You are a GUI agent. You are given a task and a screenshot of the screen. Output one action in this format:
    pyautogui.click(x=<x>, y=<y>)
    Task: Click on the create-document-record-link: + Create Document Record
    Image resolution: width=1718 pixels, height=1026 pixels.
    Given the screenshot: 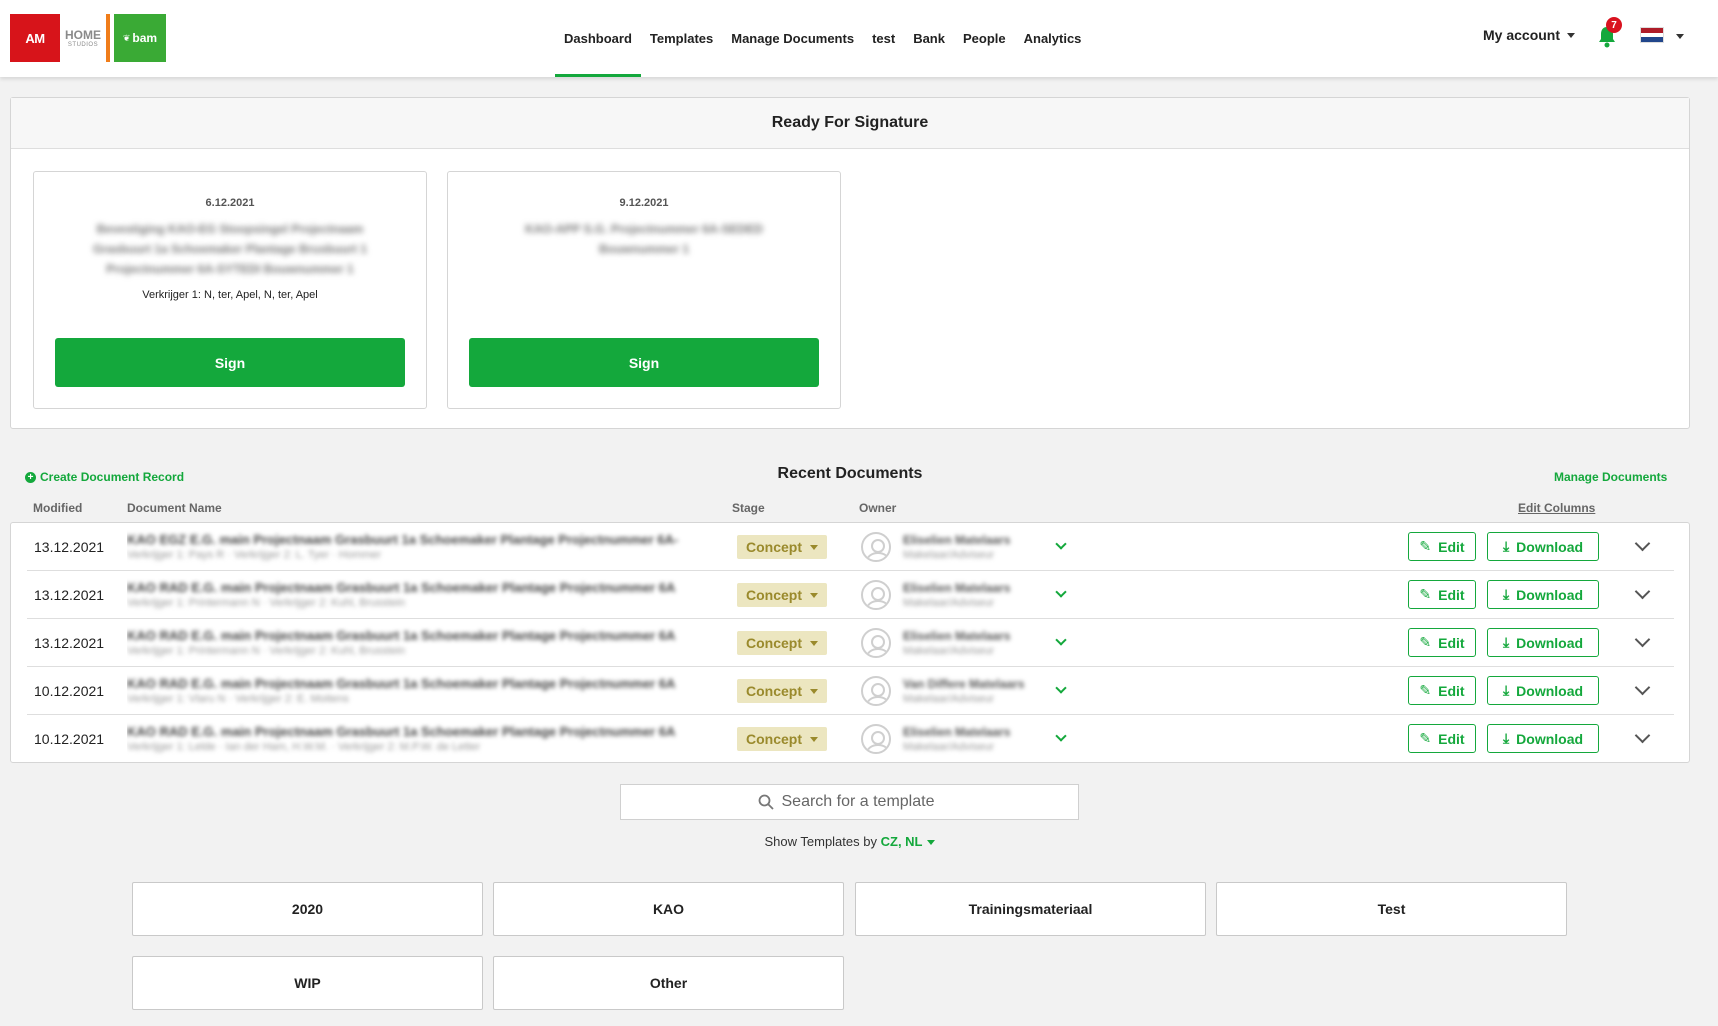 What is the action you would take?
    pyautogui.click(x=104, y=477)
    